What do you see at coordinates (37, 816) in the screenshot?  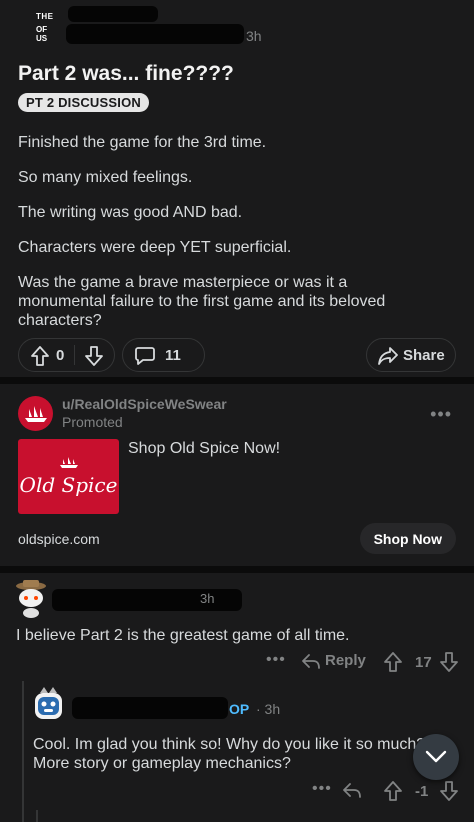 I see `nested-thread-line` at bounding box center [37, 816].